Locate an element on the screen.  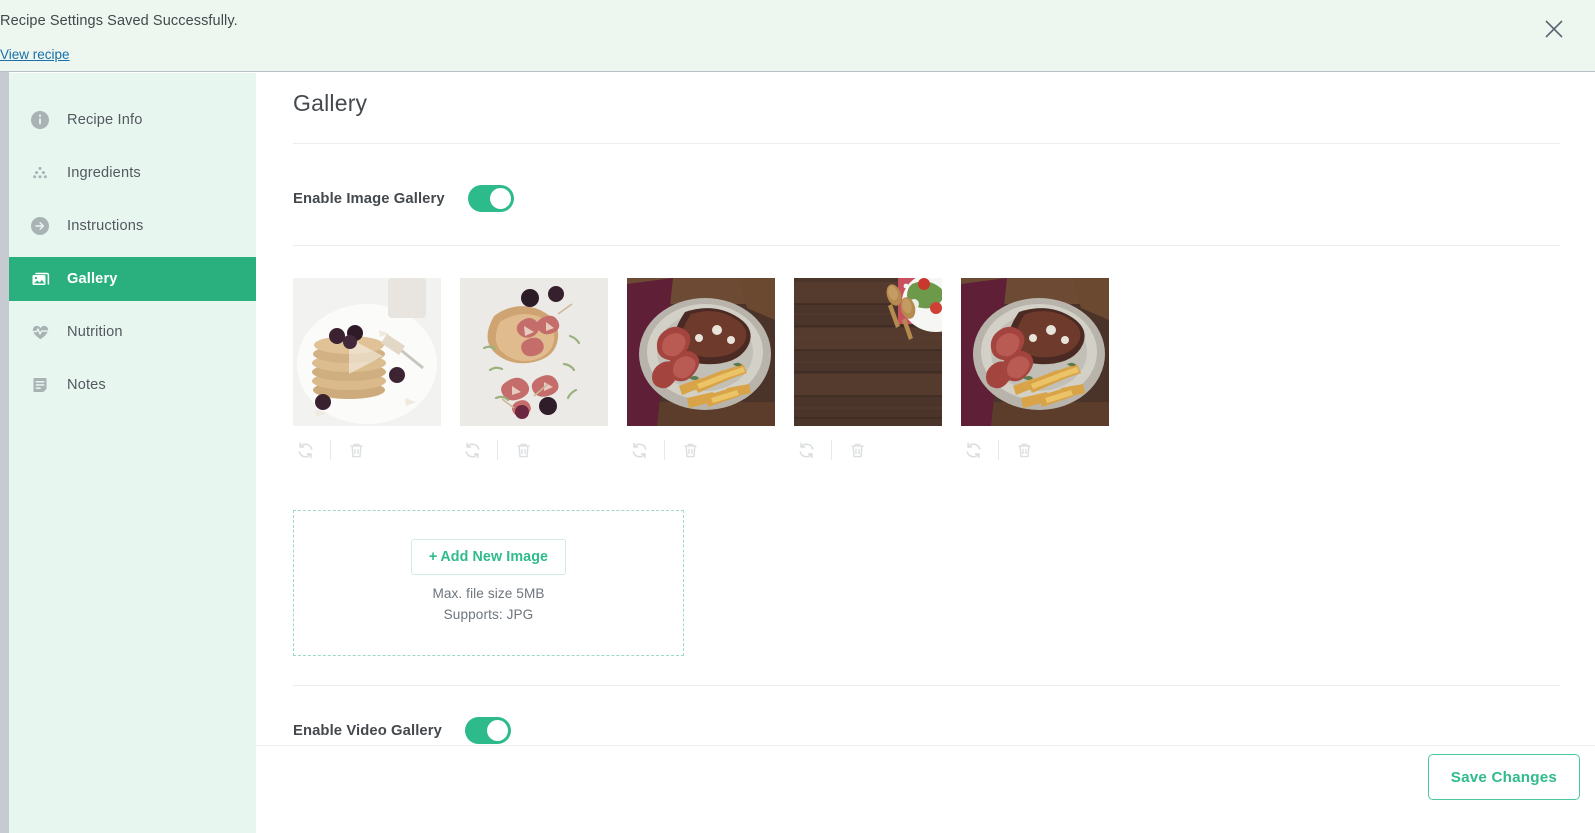
ingredients-dots-icon is located at coordinates (40, 173).